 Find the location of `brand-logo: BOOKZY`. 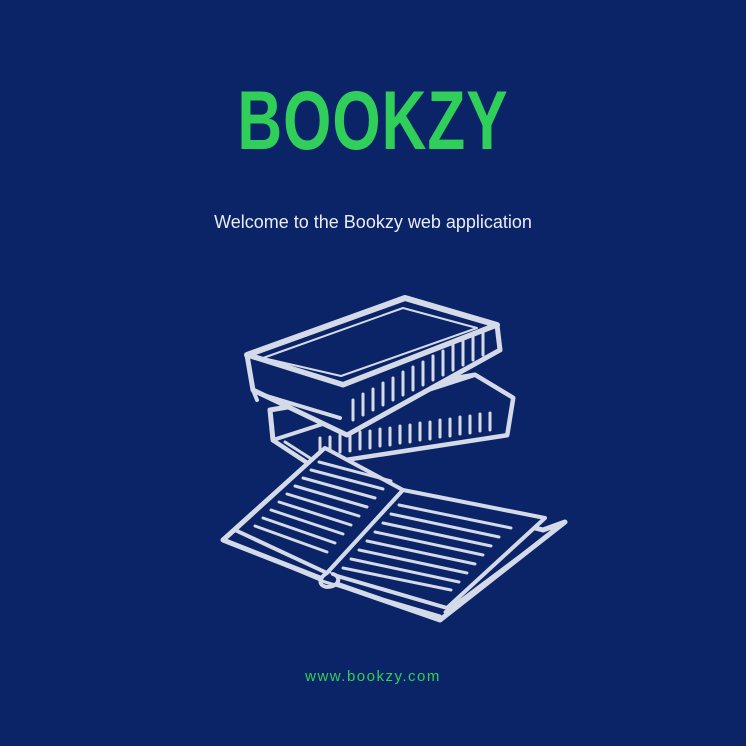

brand-logo: BOOKZY is located at coordinates (373, 121).